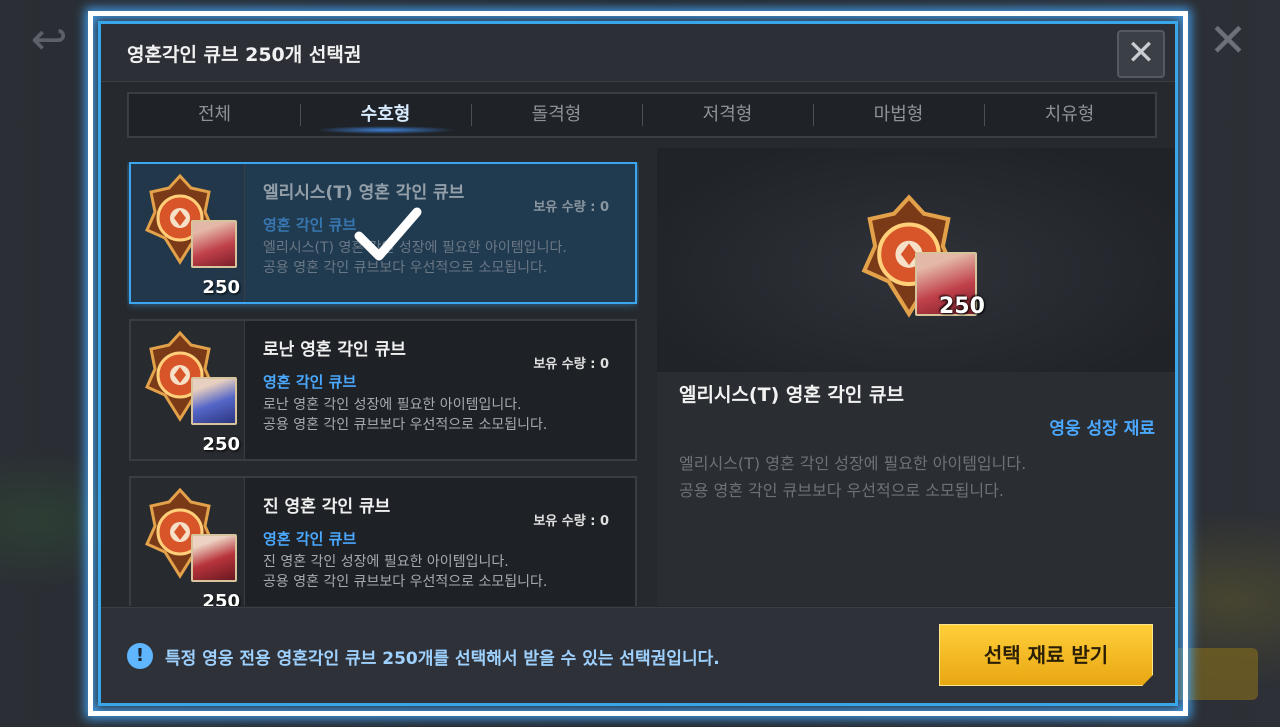 This screenshot has width=1280, height=727. What do you see at coordinates (1102, 429) in the screenshot?
I see `detail-item-category: 영웅 성장 재료` at bounding box center [1102, 429].